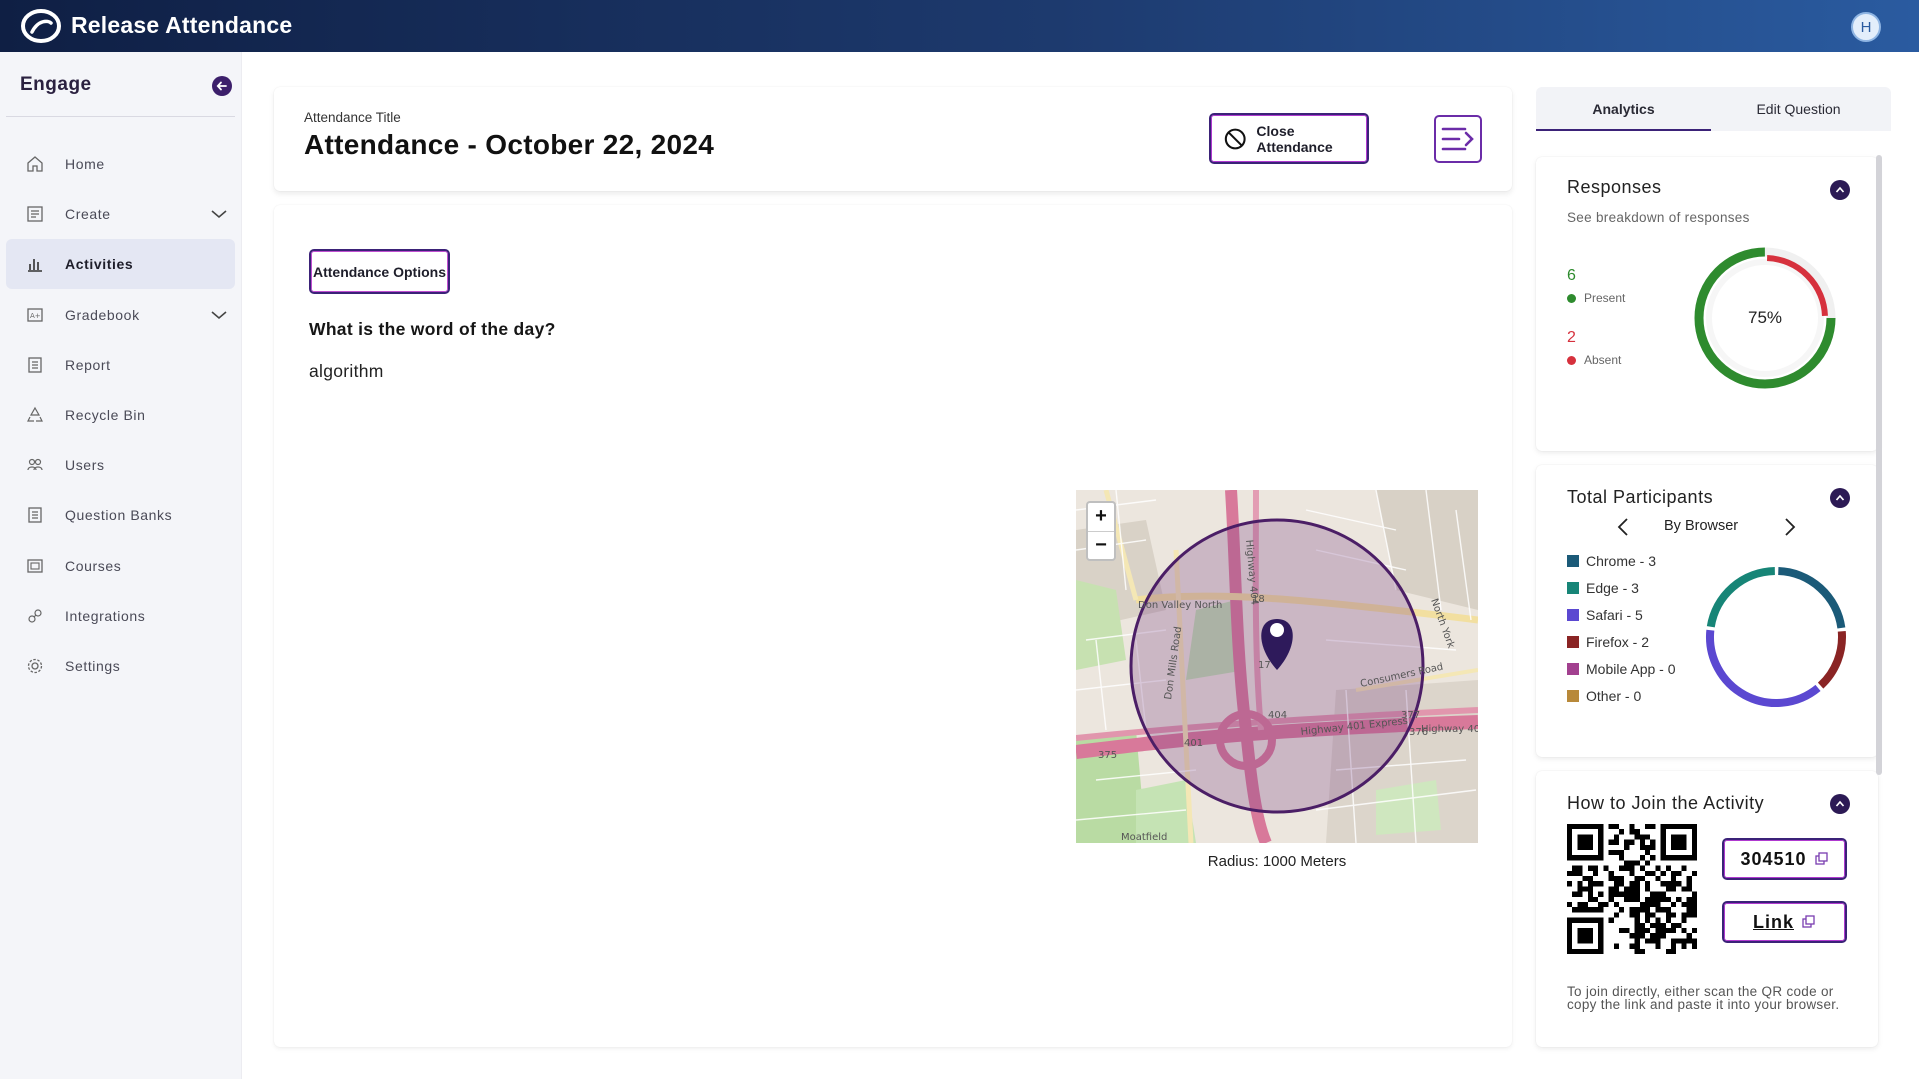  I want to click on map-label: 376, so click(1418, 732).